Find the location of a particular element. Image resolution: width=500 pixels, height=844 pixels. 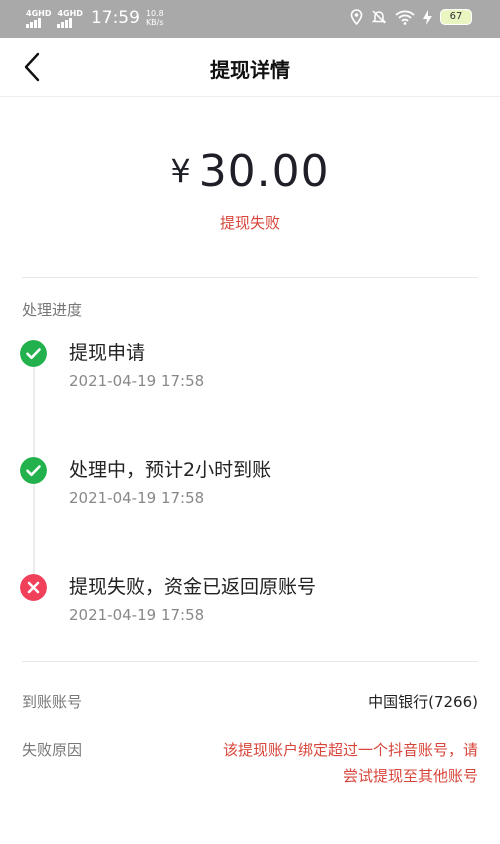

status-bar-right: 67 is located at coordinates (411, 17).